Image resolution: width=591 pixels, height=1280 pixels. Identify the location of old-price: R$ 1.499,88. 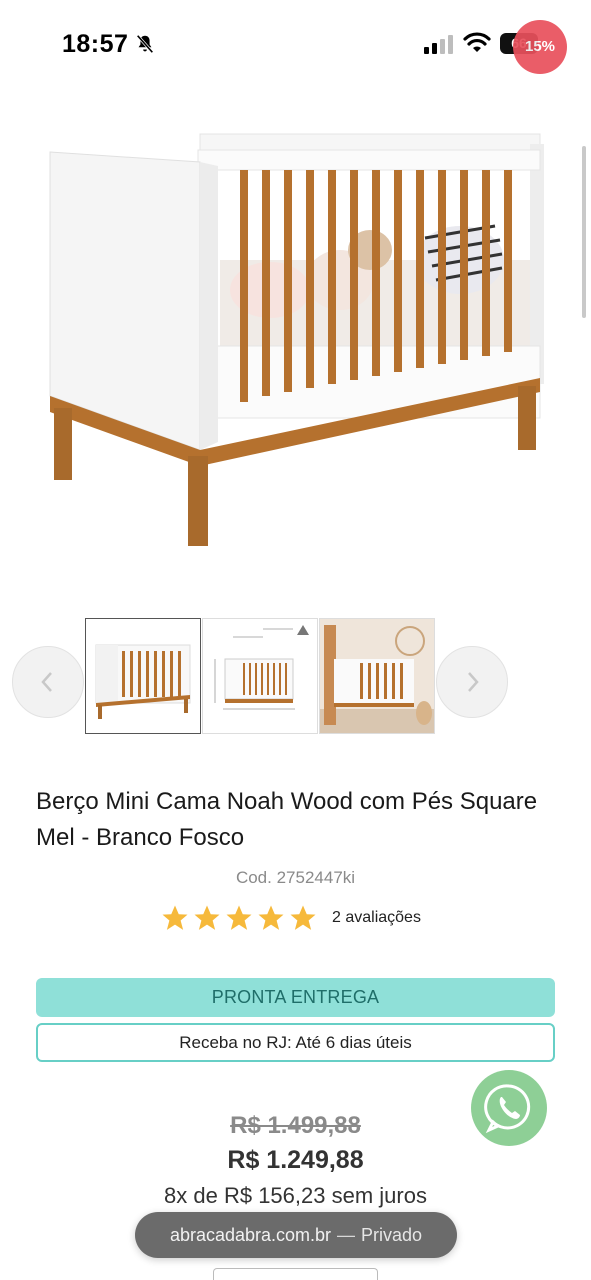
(295, 1125).